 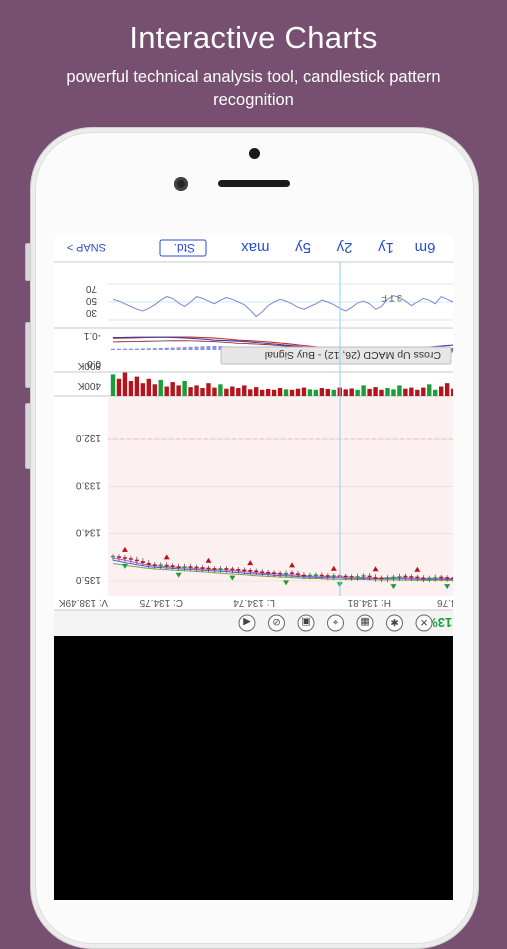 I want to click on range-tab-5y: 5y, so click(x=303, y=247).